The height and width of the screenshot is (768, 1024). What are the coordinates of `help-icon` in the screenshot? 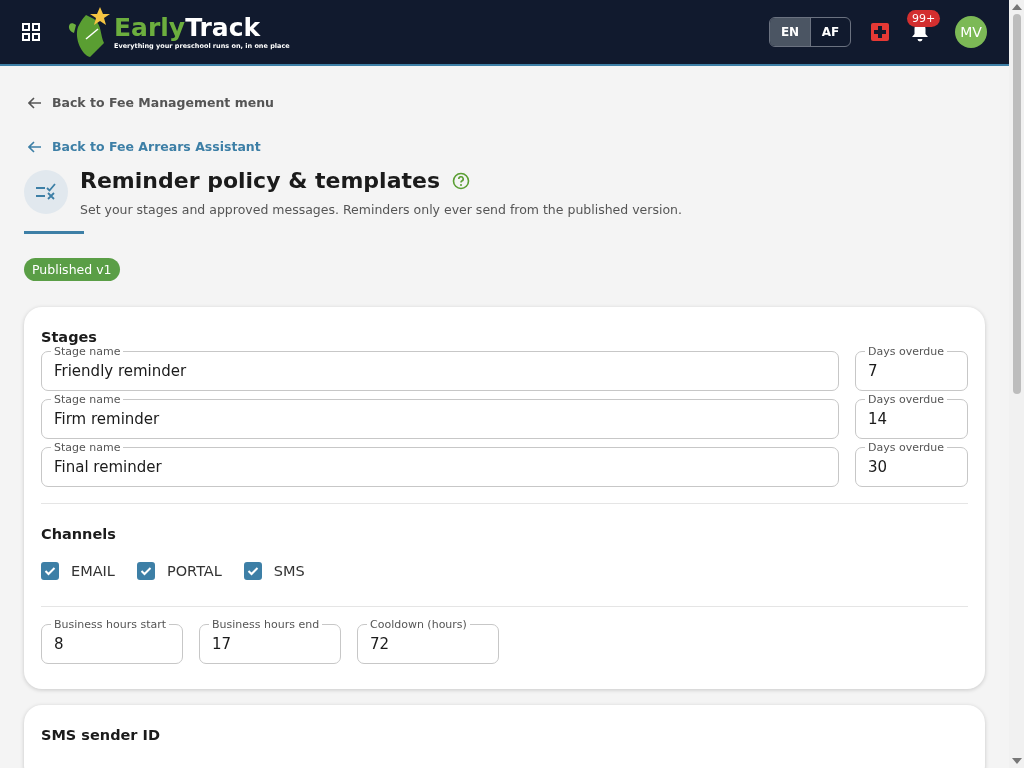 It's located at (461, 180).